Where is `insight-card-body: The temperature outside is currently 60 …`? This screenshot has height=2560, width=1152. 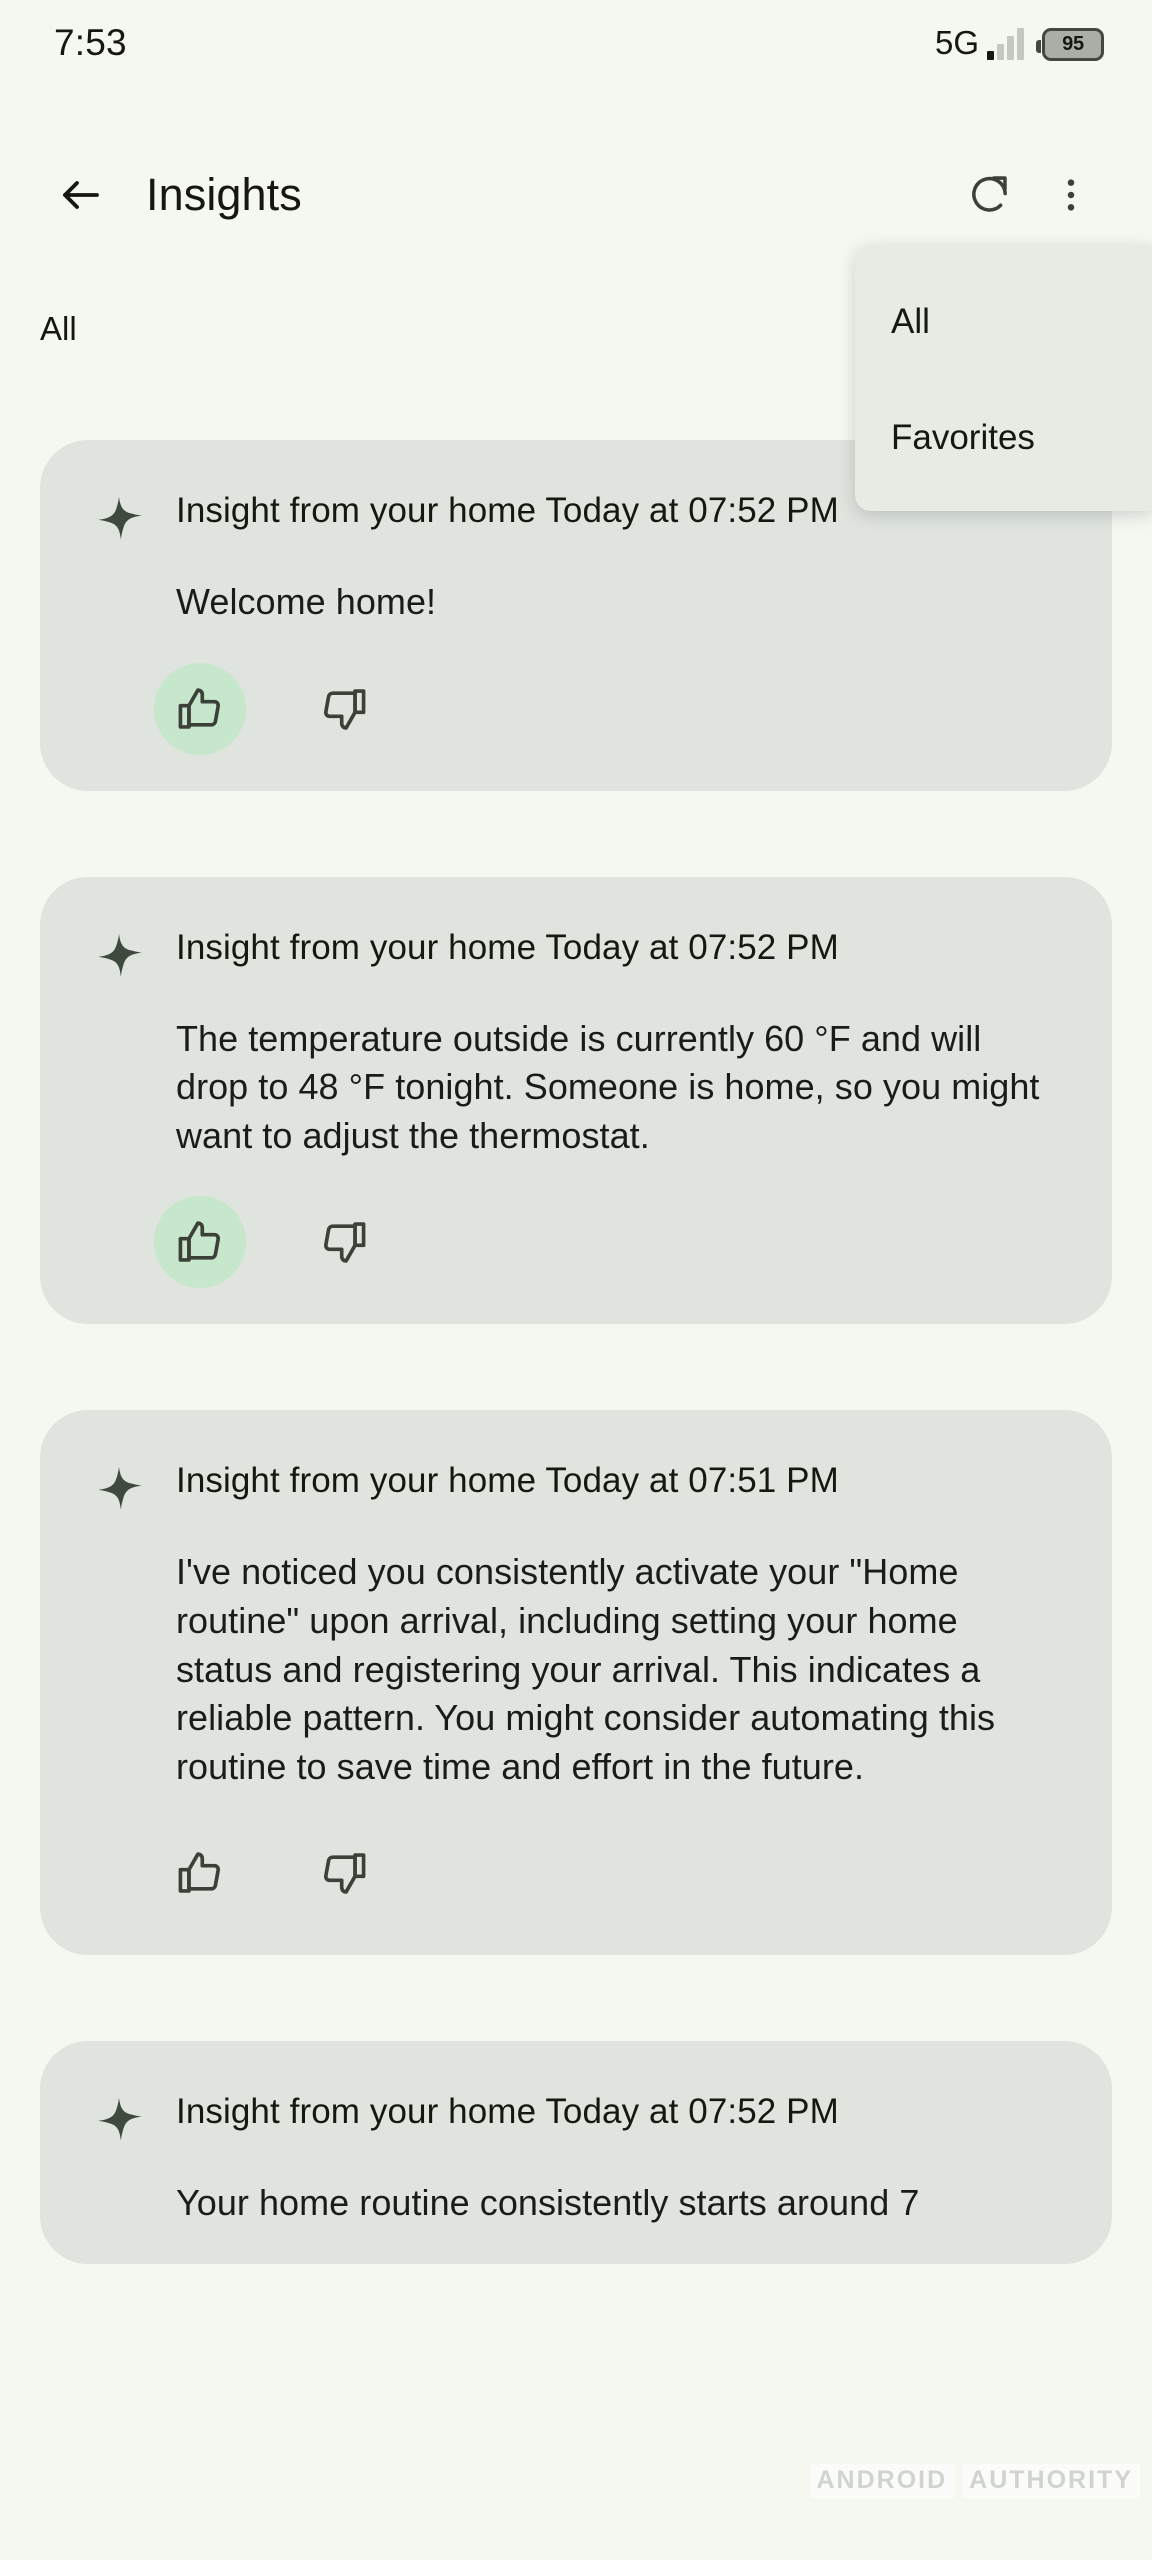
insight-card-body: The temperature outside is currently 60 … is located at coordinates (608, 1086).